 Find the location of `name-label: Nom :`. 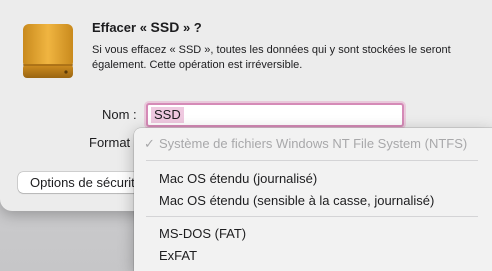

name-label: Nom : is located at coordinates (119, 114).